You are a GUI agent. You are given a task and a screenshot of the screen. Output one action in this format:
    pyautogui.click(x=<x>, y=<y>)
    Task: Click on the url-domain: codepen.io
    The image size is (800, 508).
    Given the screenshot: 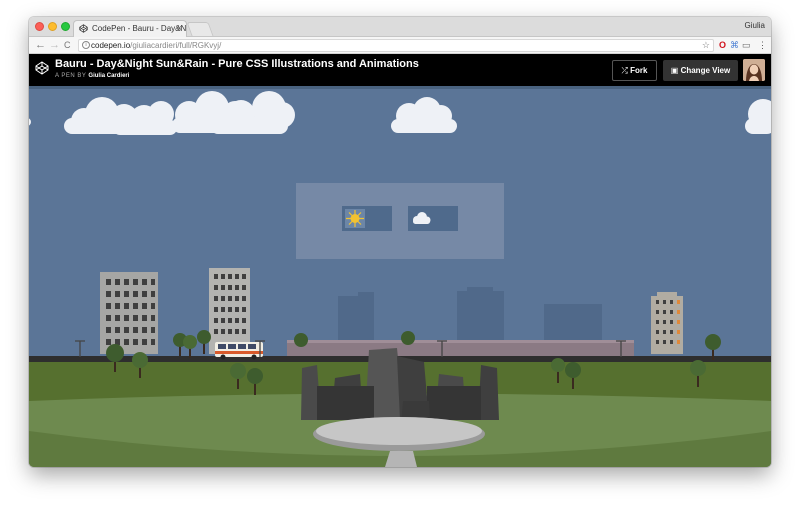 What is the action you would take?
    pyautogui.click(x=111, y=45)
    